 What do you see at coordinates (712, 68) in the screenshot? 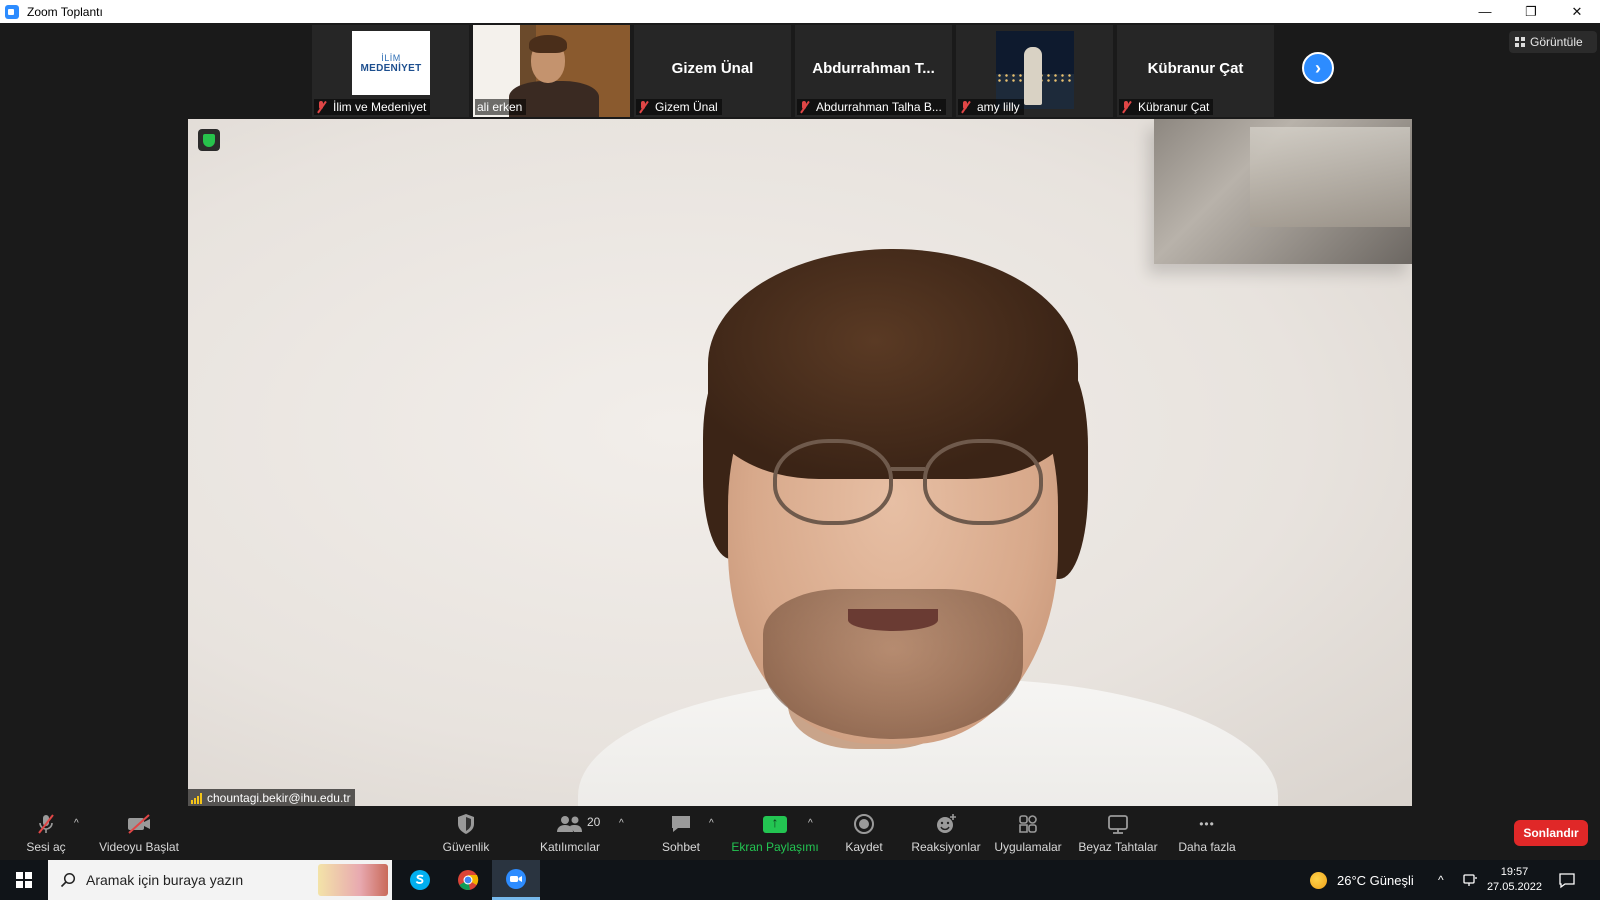
I see `participant-display-name: Gizem Ünal` at bounding box center [712, 68].